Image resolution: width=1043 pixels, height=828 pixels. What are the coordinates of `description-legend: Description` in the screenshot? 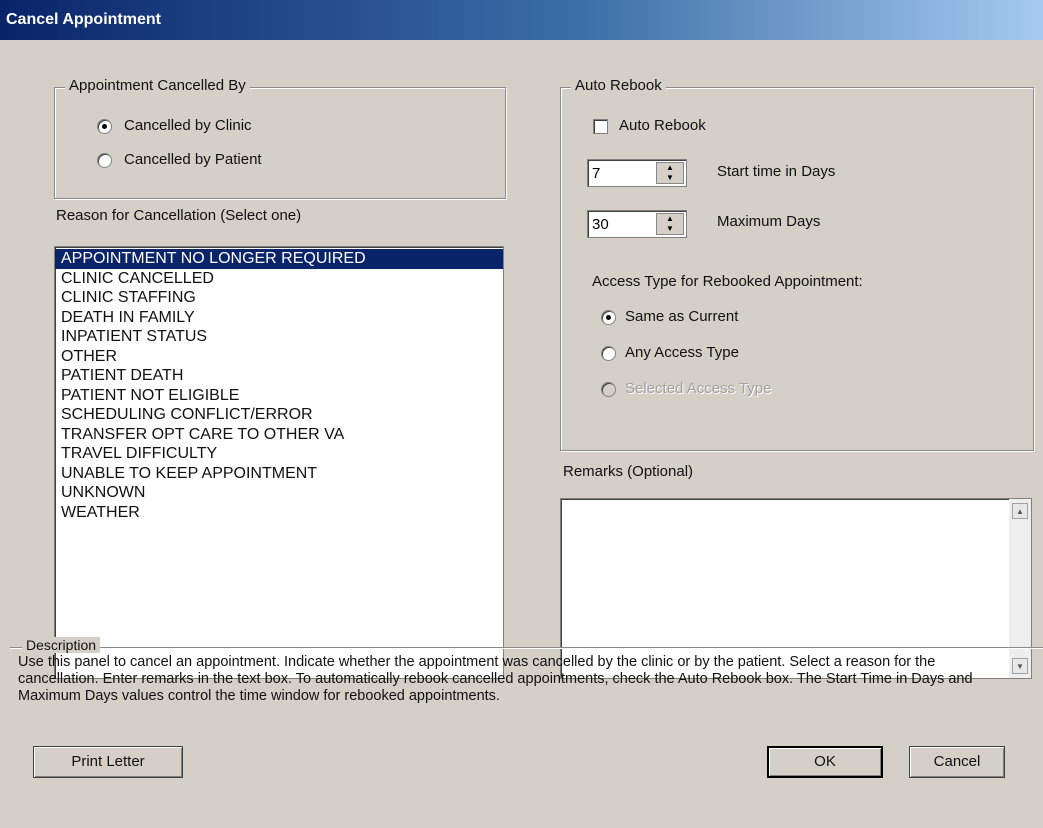 It's located at (61, 645).